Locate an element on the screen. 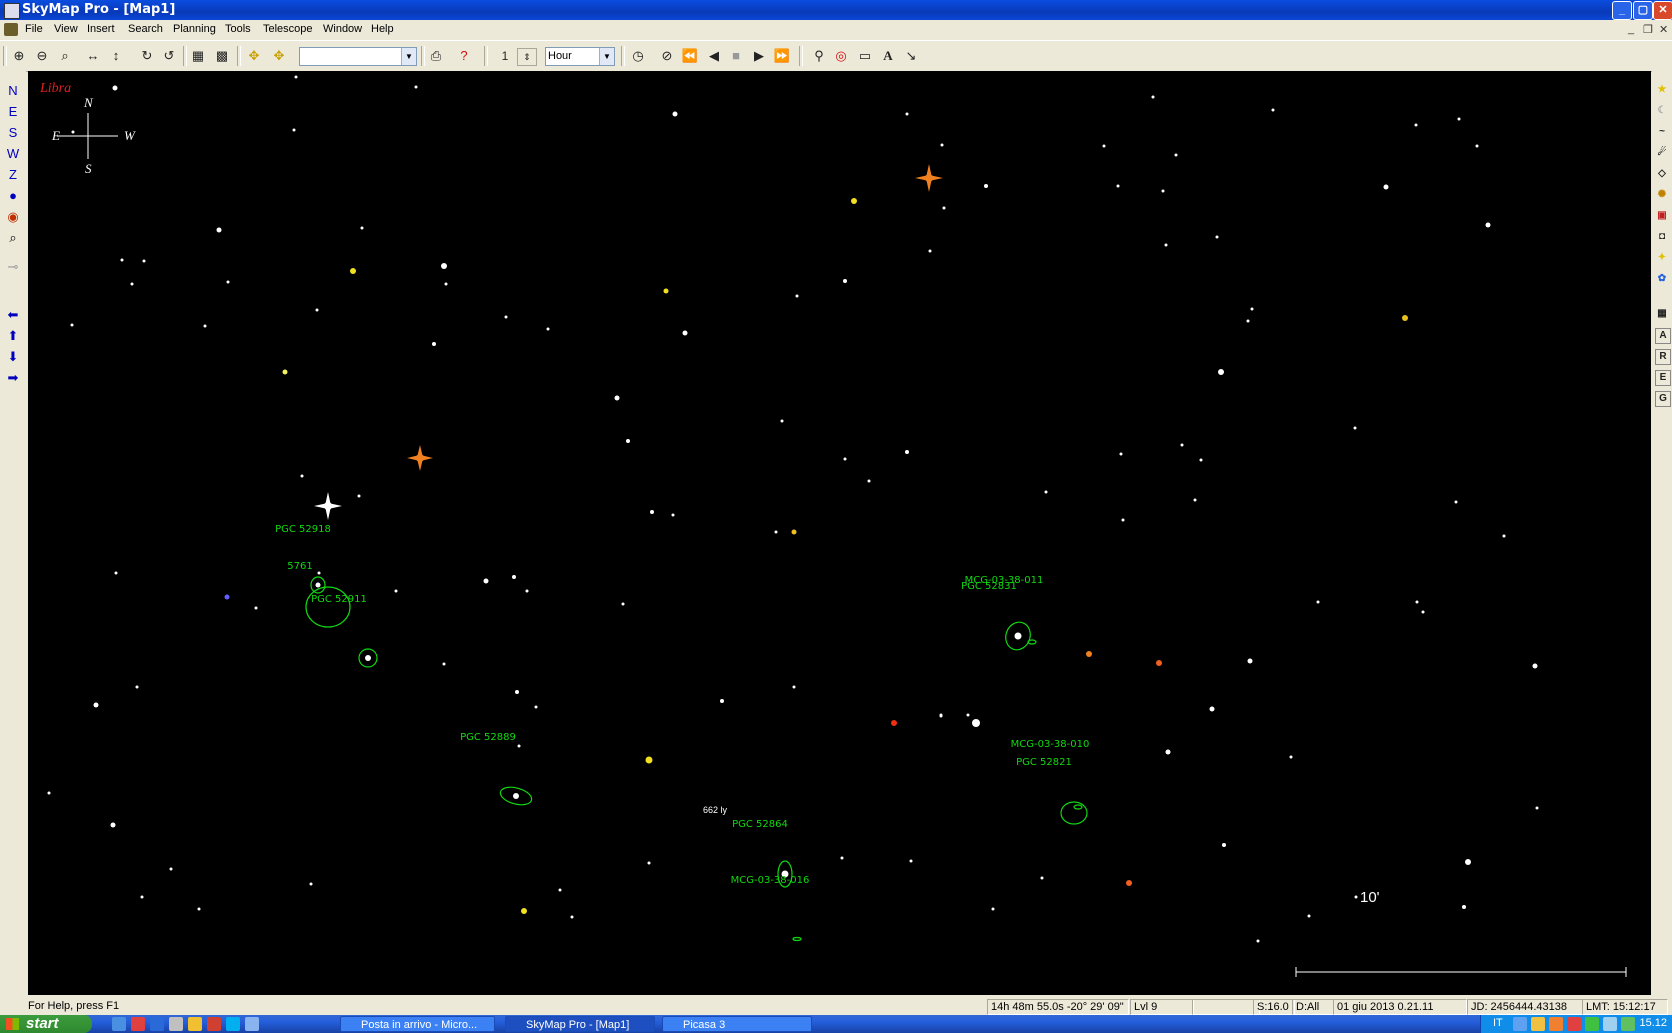  mdi-restore-icon: ❐ is located at coordinates (1648, 29).